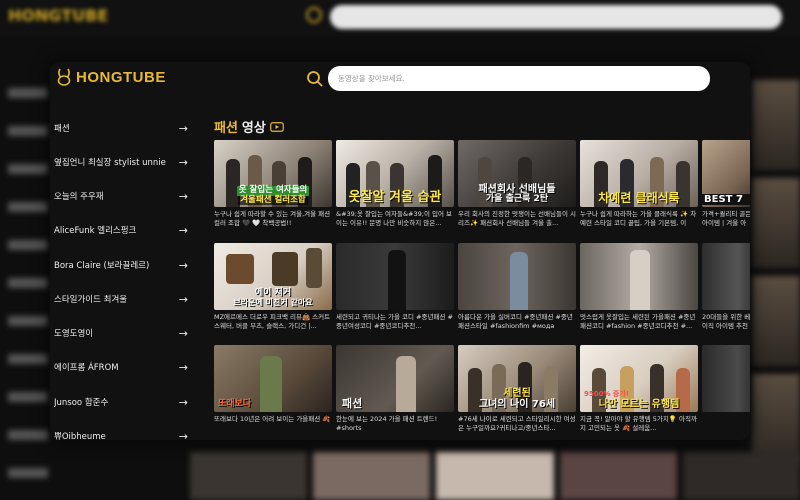  What do you see at coordinates (79, 197) in the screenshot?
I see `sidebar-item-label: 오늘의 주우재` at bounding box center [79, 197].